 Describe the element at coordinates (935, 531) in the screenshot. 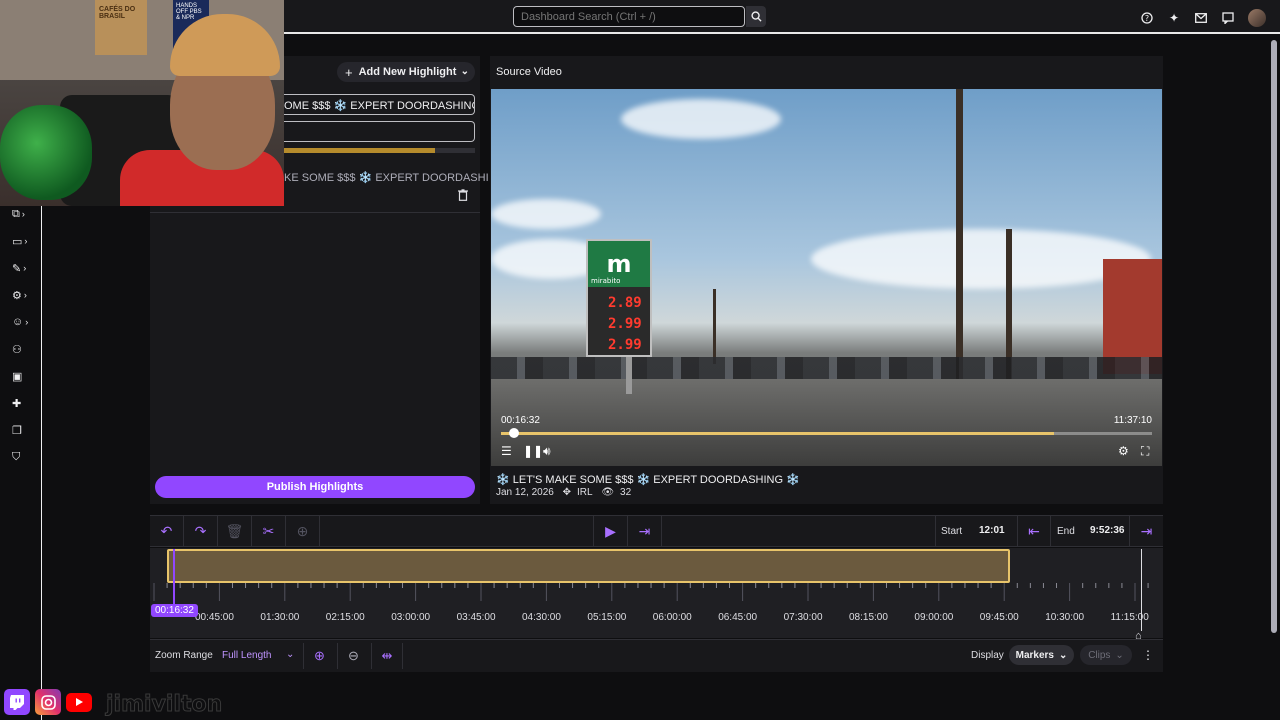

I see `toolbar-separator` at that location.